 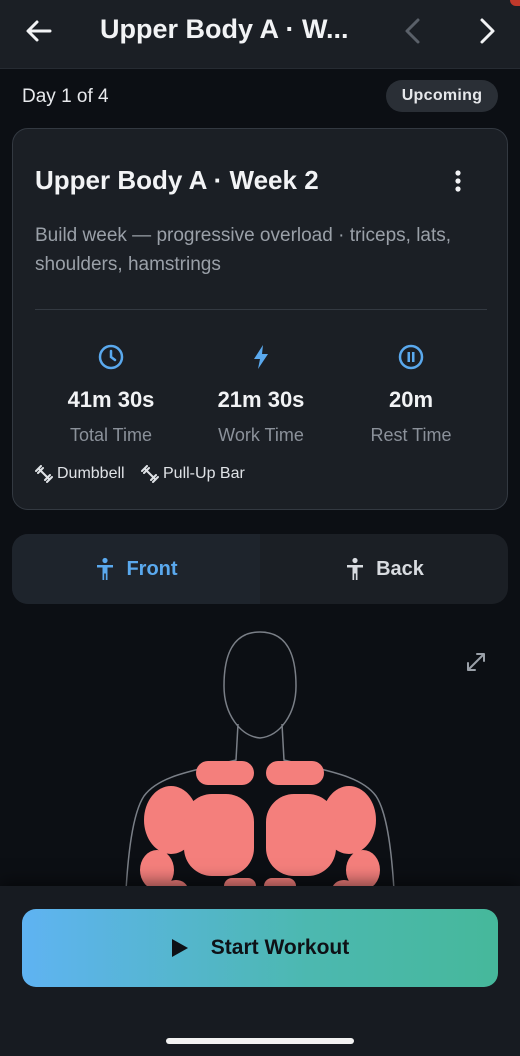 What do you see at coordinates (177, 180) in the screenshot?
I see `workout-title: Upper Body A · Week 2` at bounding box center [177, 180].